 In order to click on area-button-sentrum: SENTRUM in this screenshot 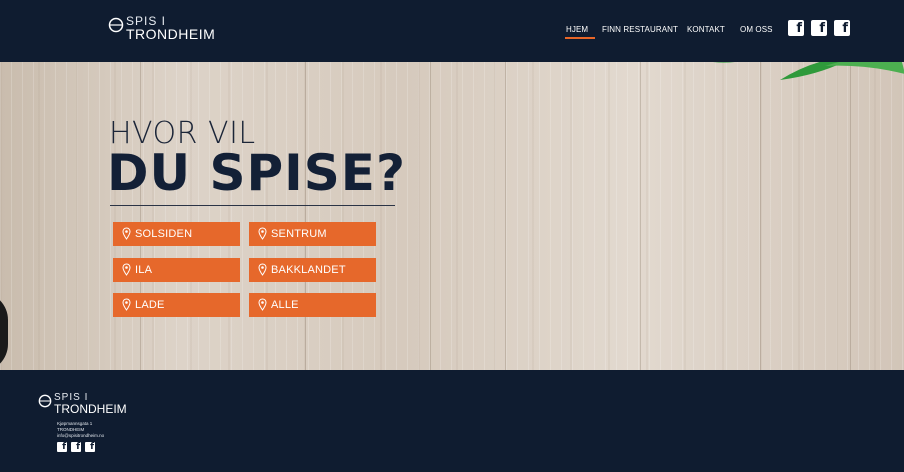, I will do `click(312, 234)`.